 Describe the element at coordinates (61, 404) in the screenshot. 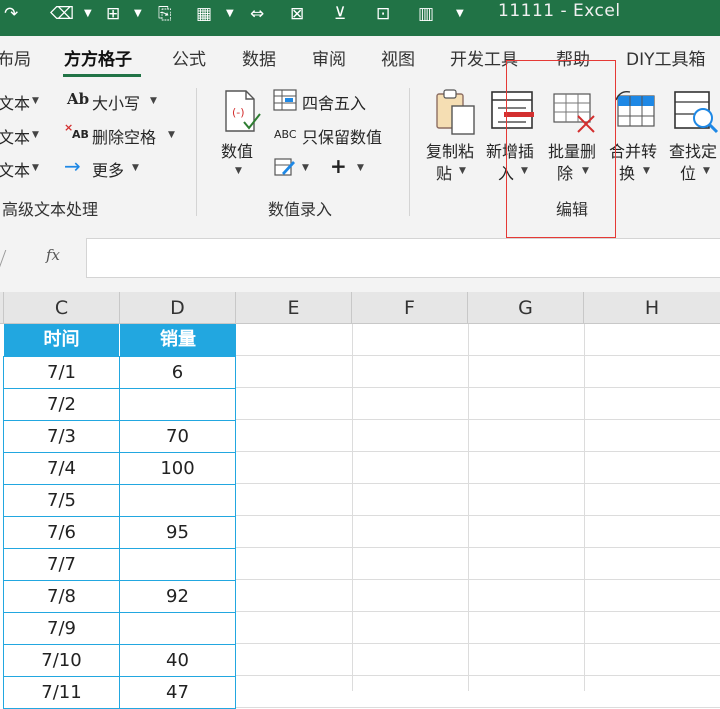

I see `table-cell-date: 7/2` at that location.